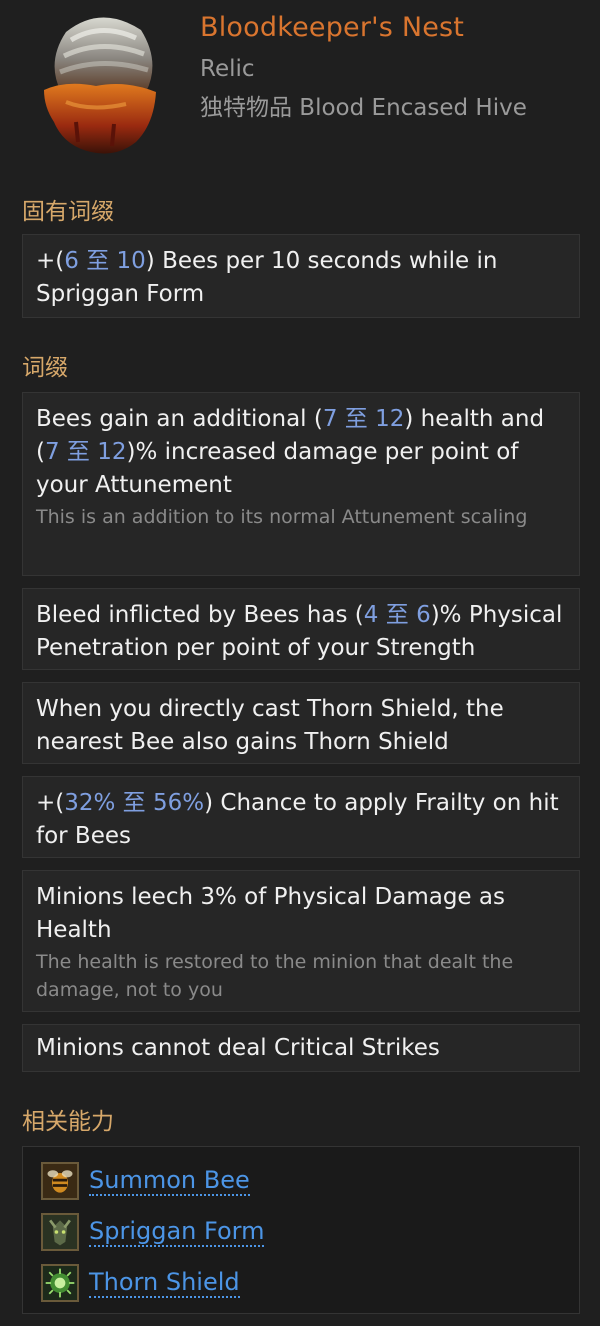  I want to click on related-abilities-list: Summon Bee Spriggan Form Thorn Shield, so click(301, 1230).